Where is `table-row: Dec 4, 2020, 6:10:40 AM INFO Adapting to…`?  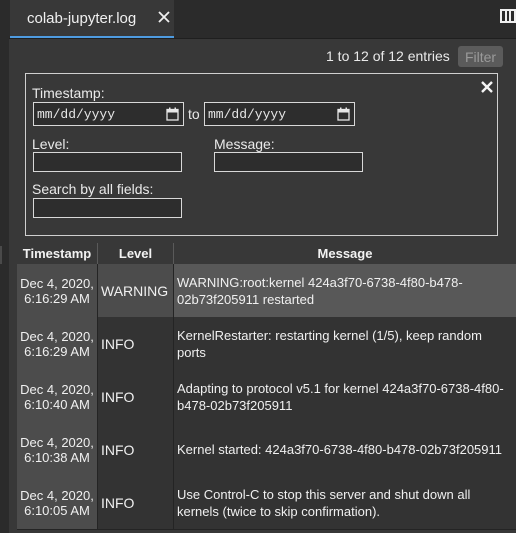
table-row: Dec 4, 2020, 6:10:40 AM INFO Adapting to… is located at coordinates (266, 397).